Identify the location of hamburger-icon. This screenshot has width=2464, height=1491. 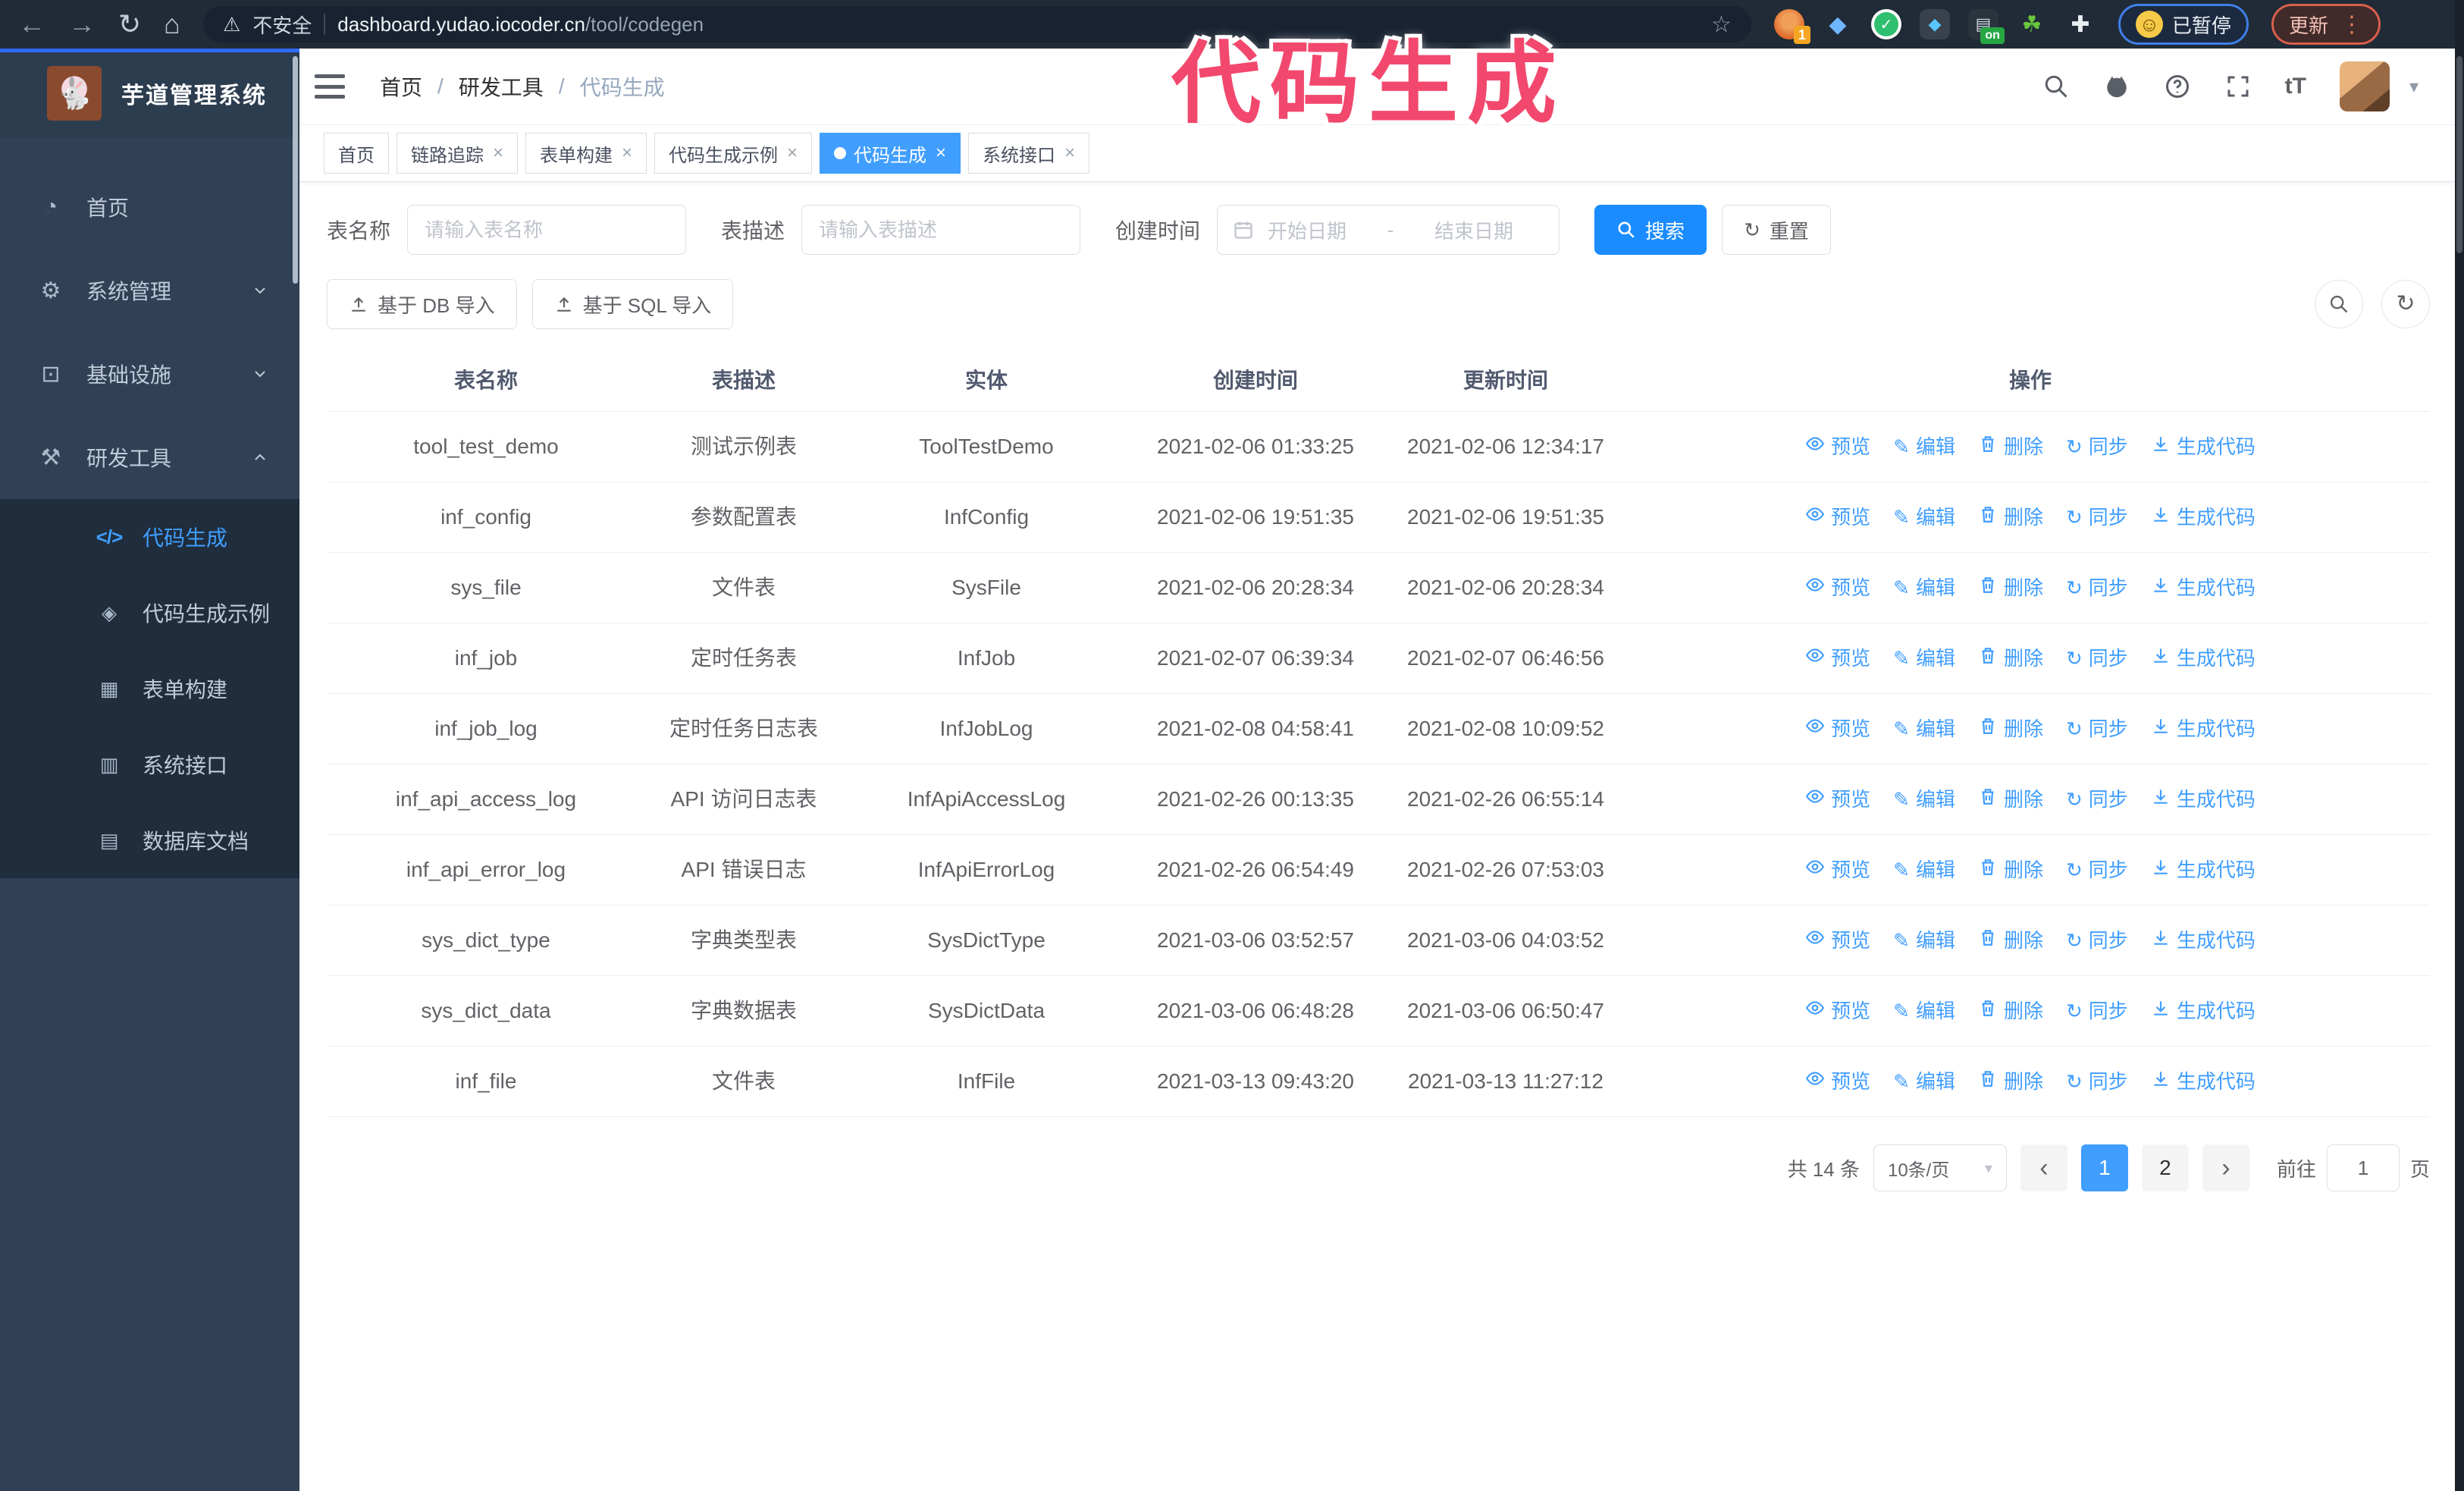
(330, 86).